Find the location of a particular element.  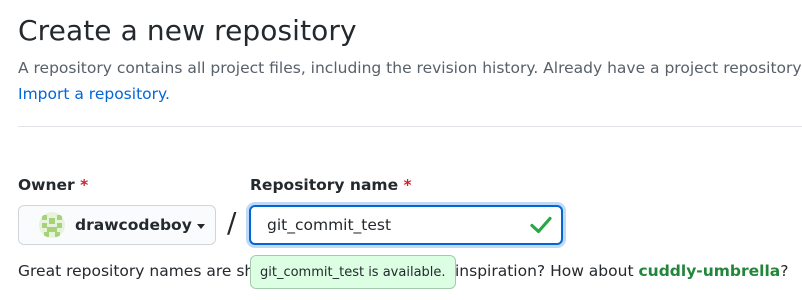

check-icon is located at coordinates (541, 225).